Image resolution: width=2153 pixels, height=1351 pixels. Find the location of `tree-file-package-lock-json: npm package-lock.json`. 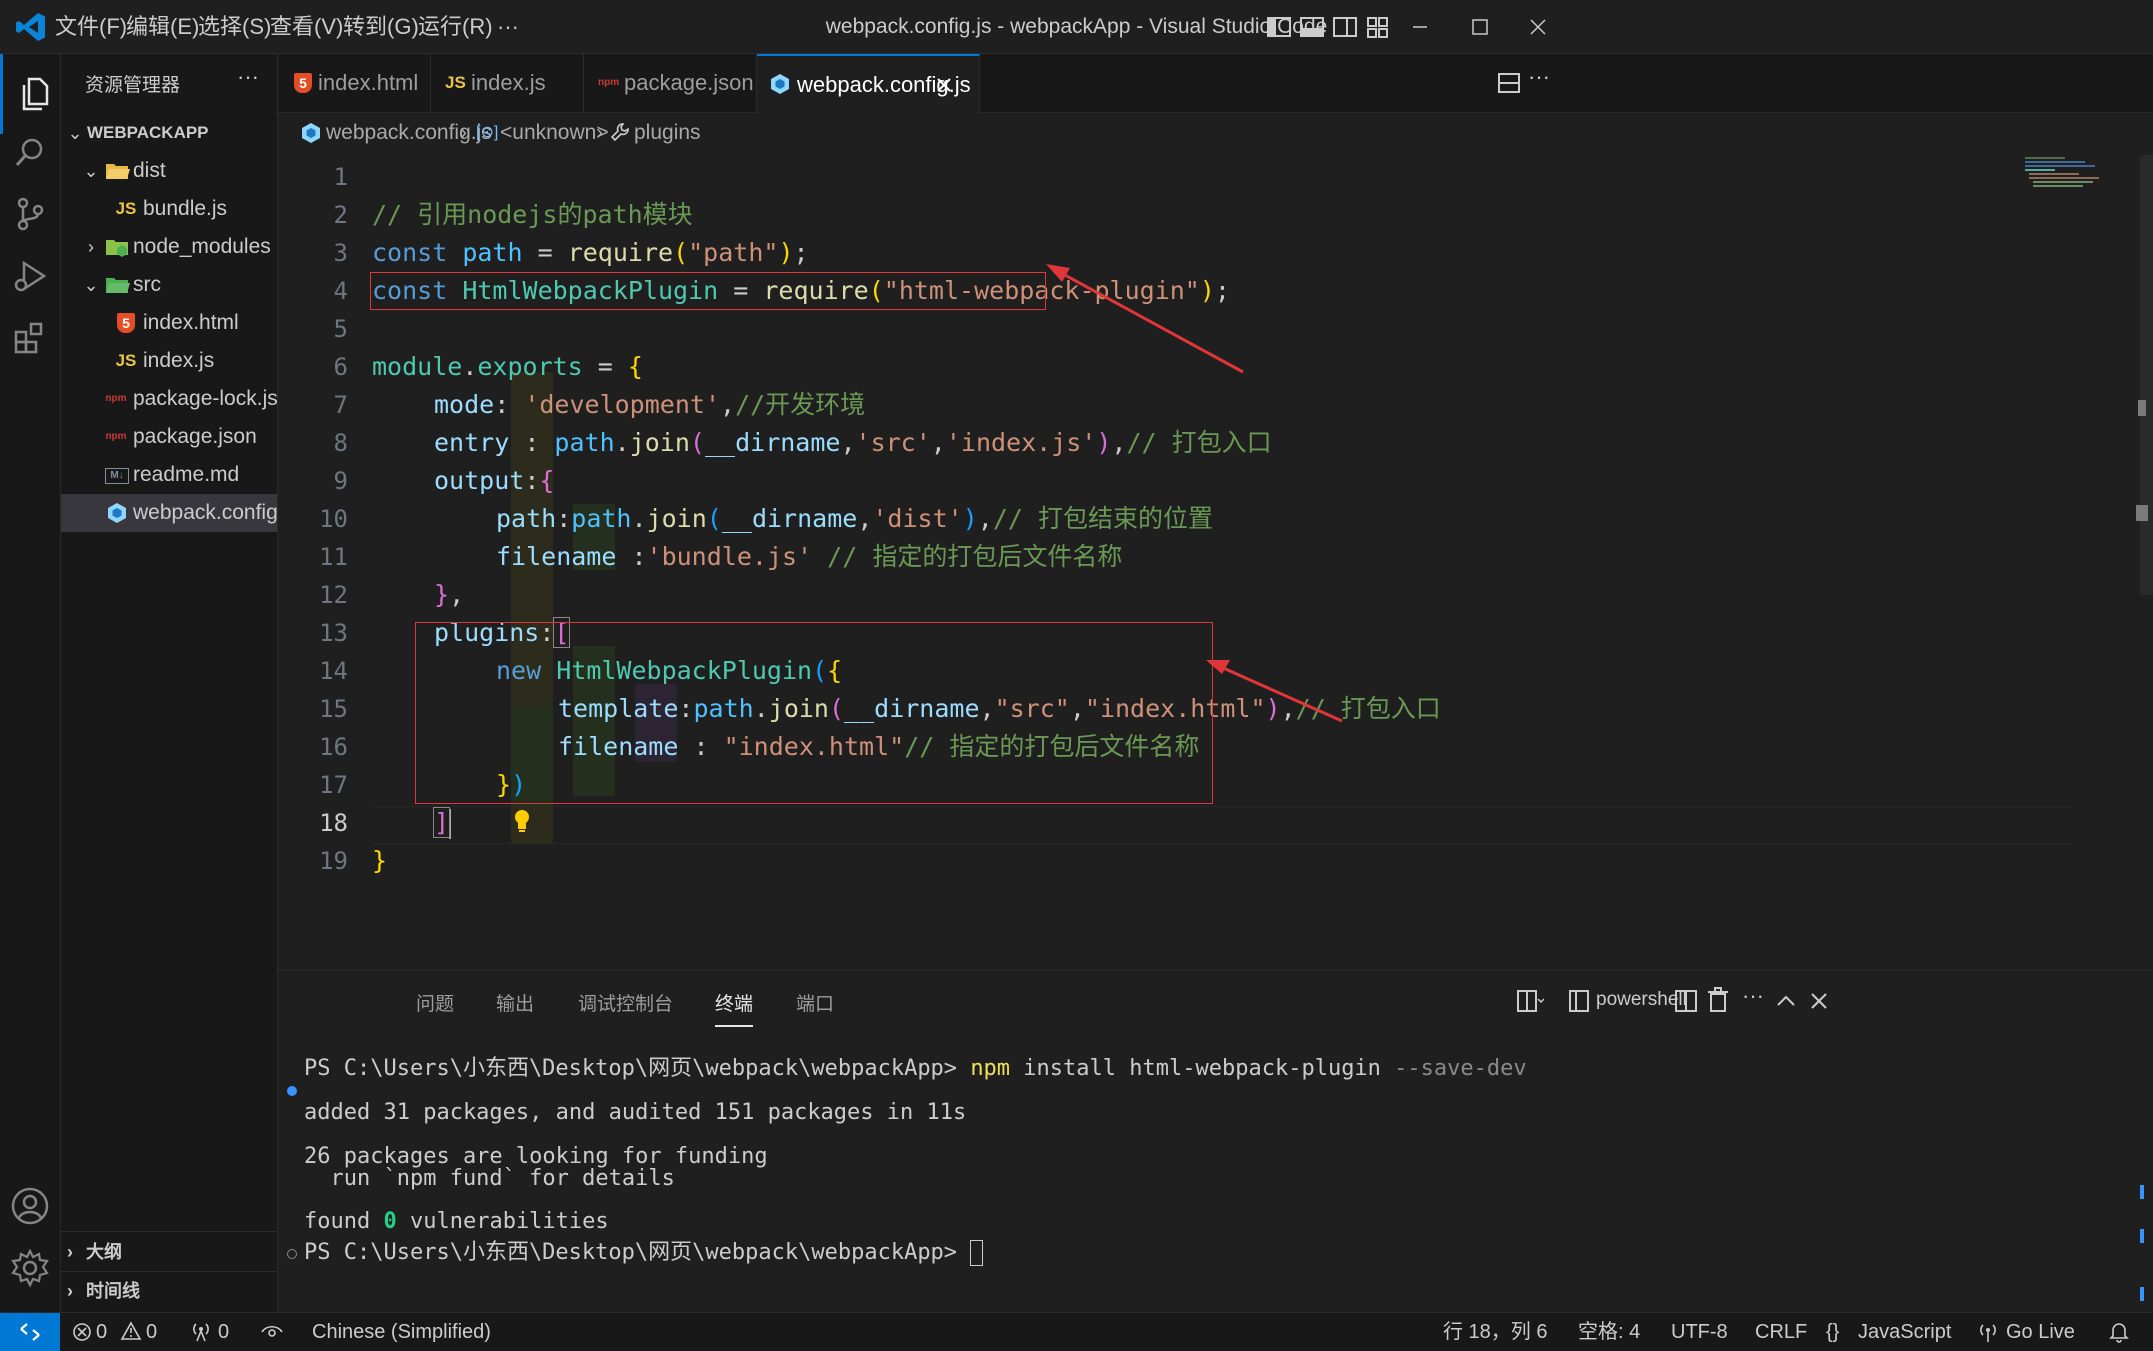

tree-file-package-lock-json: npm package-lock.json is located at coordinates (181, 399).